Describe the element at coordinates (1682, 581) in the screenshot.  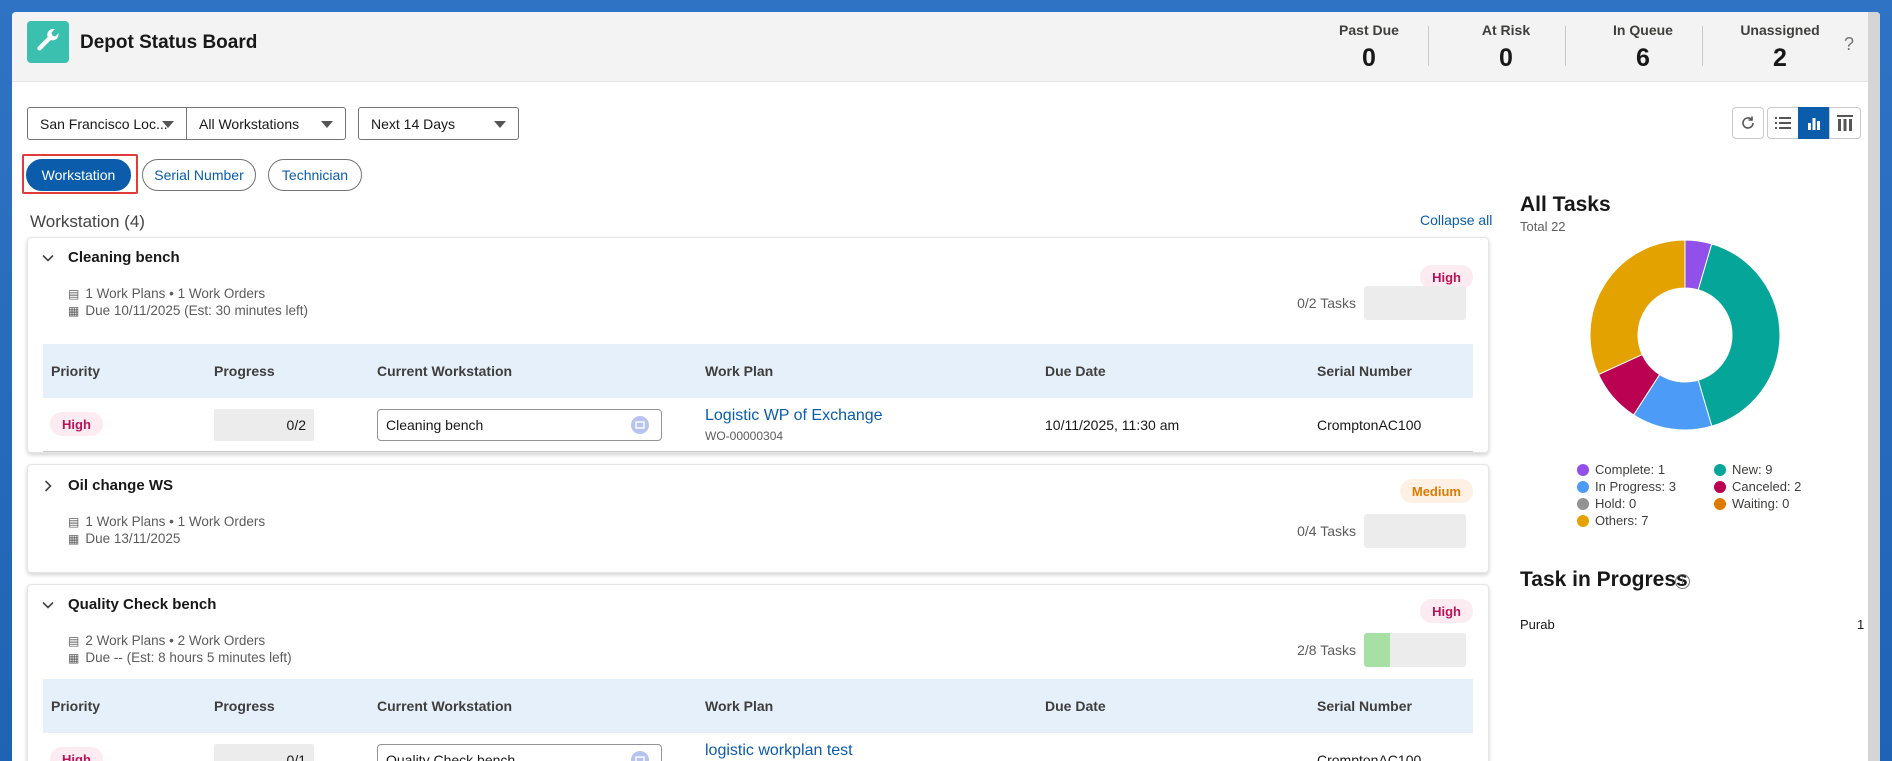
I see `info-icon: i` at that location.